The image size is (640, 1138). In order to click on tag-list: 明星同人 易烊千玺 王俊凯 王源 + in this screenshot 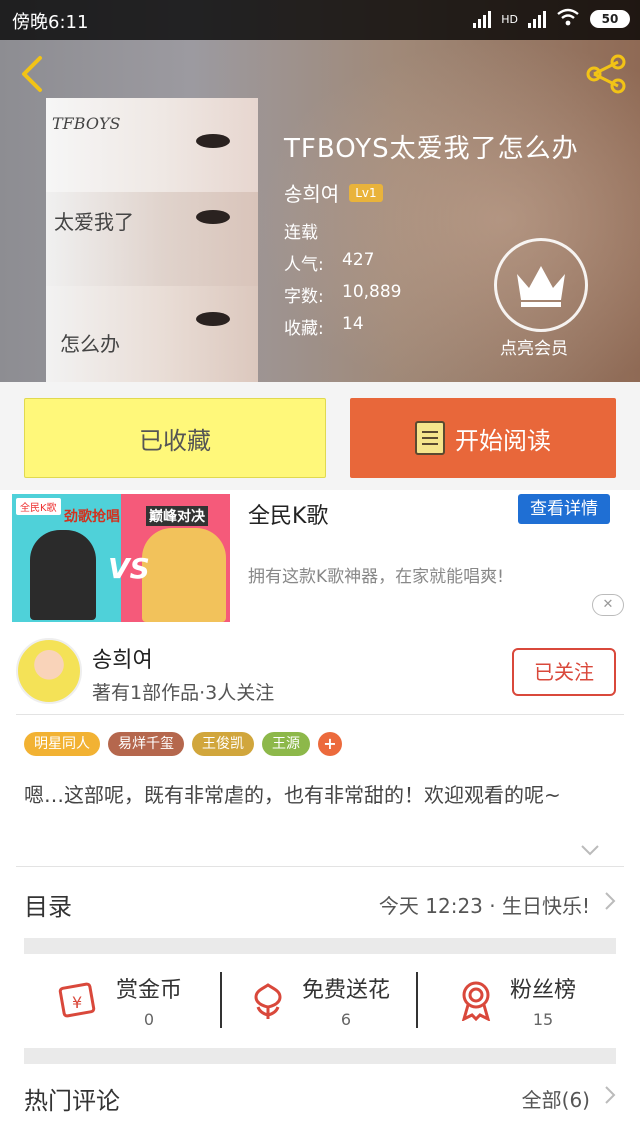, I will do `click(183, 744)`.